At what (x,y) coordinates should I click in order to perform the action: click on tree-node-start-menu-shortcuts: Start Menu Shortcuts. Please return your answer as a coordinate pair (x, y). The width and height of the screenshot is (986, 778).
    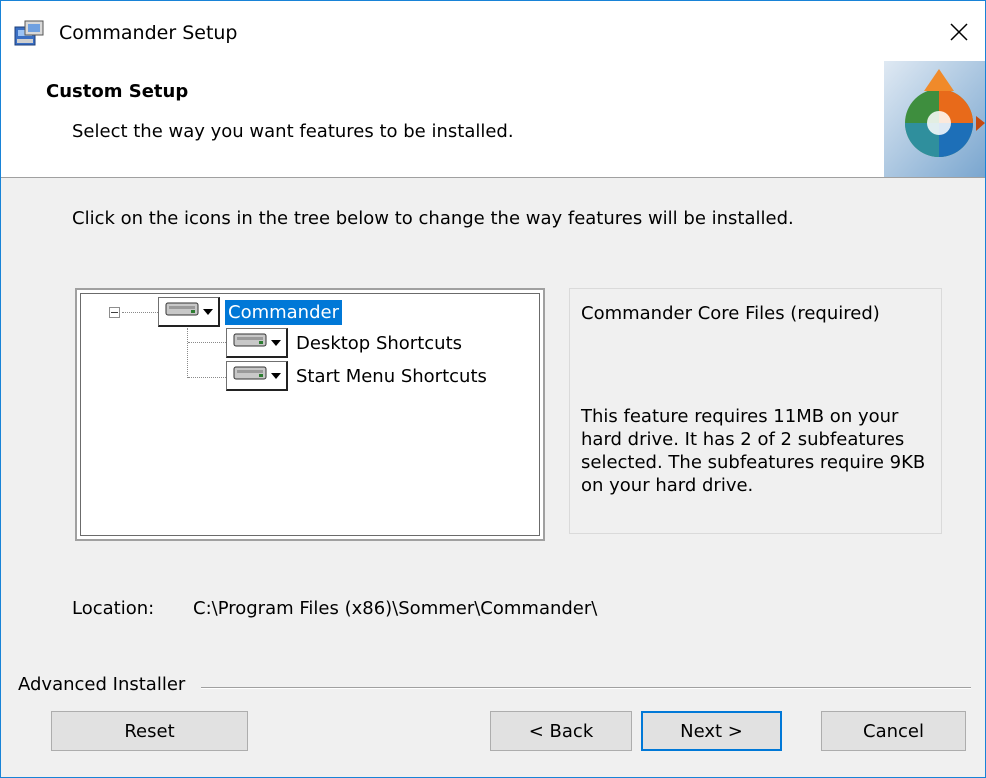
    Looking at the image, I should click on (358, 376).